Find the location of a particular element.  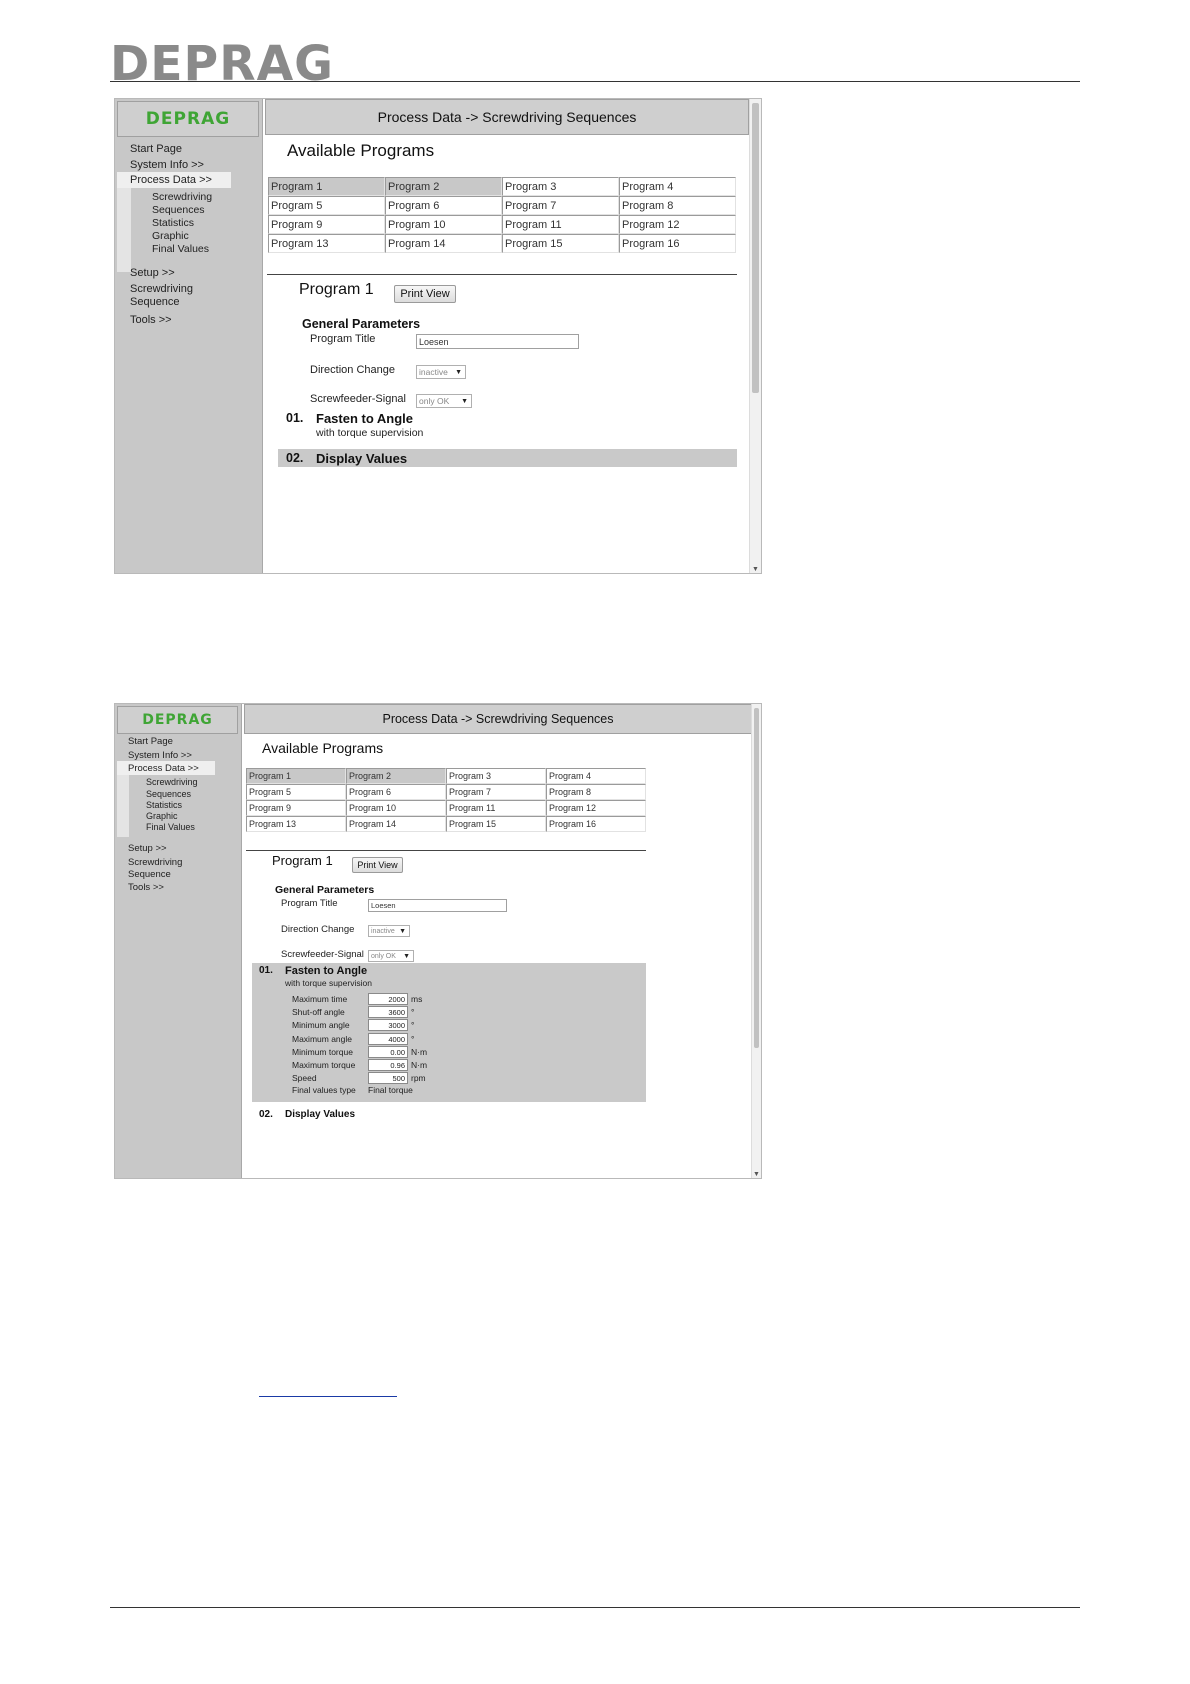

parameter-value-input: 500 is located at coordinates (388, 1078).